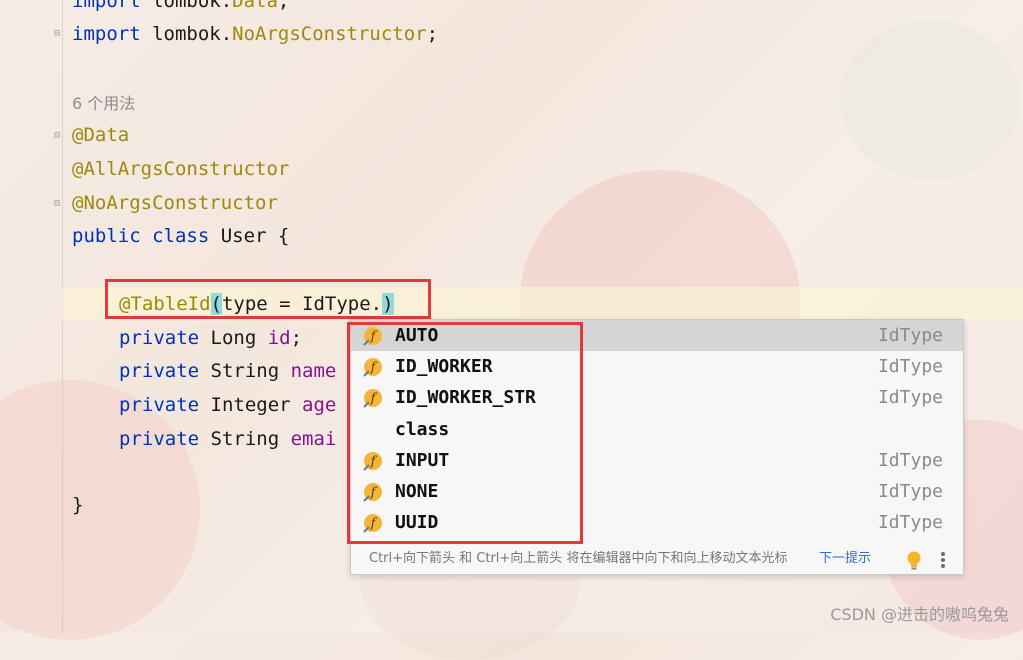 The image size is (1023, 660). What do you see at coordinates (943, 560) in the screenshot?
I see `more-options-icon` at bounding box center [943, 560].